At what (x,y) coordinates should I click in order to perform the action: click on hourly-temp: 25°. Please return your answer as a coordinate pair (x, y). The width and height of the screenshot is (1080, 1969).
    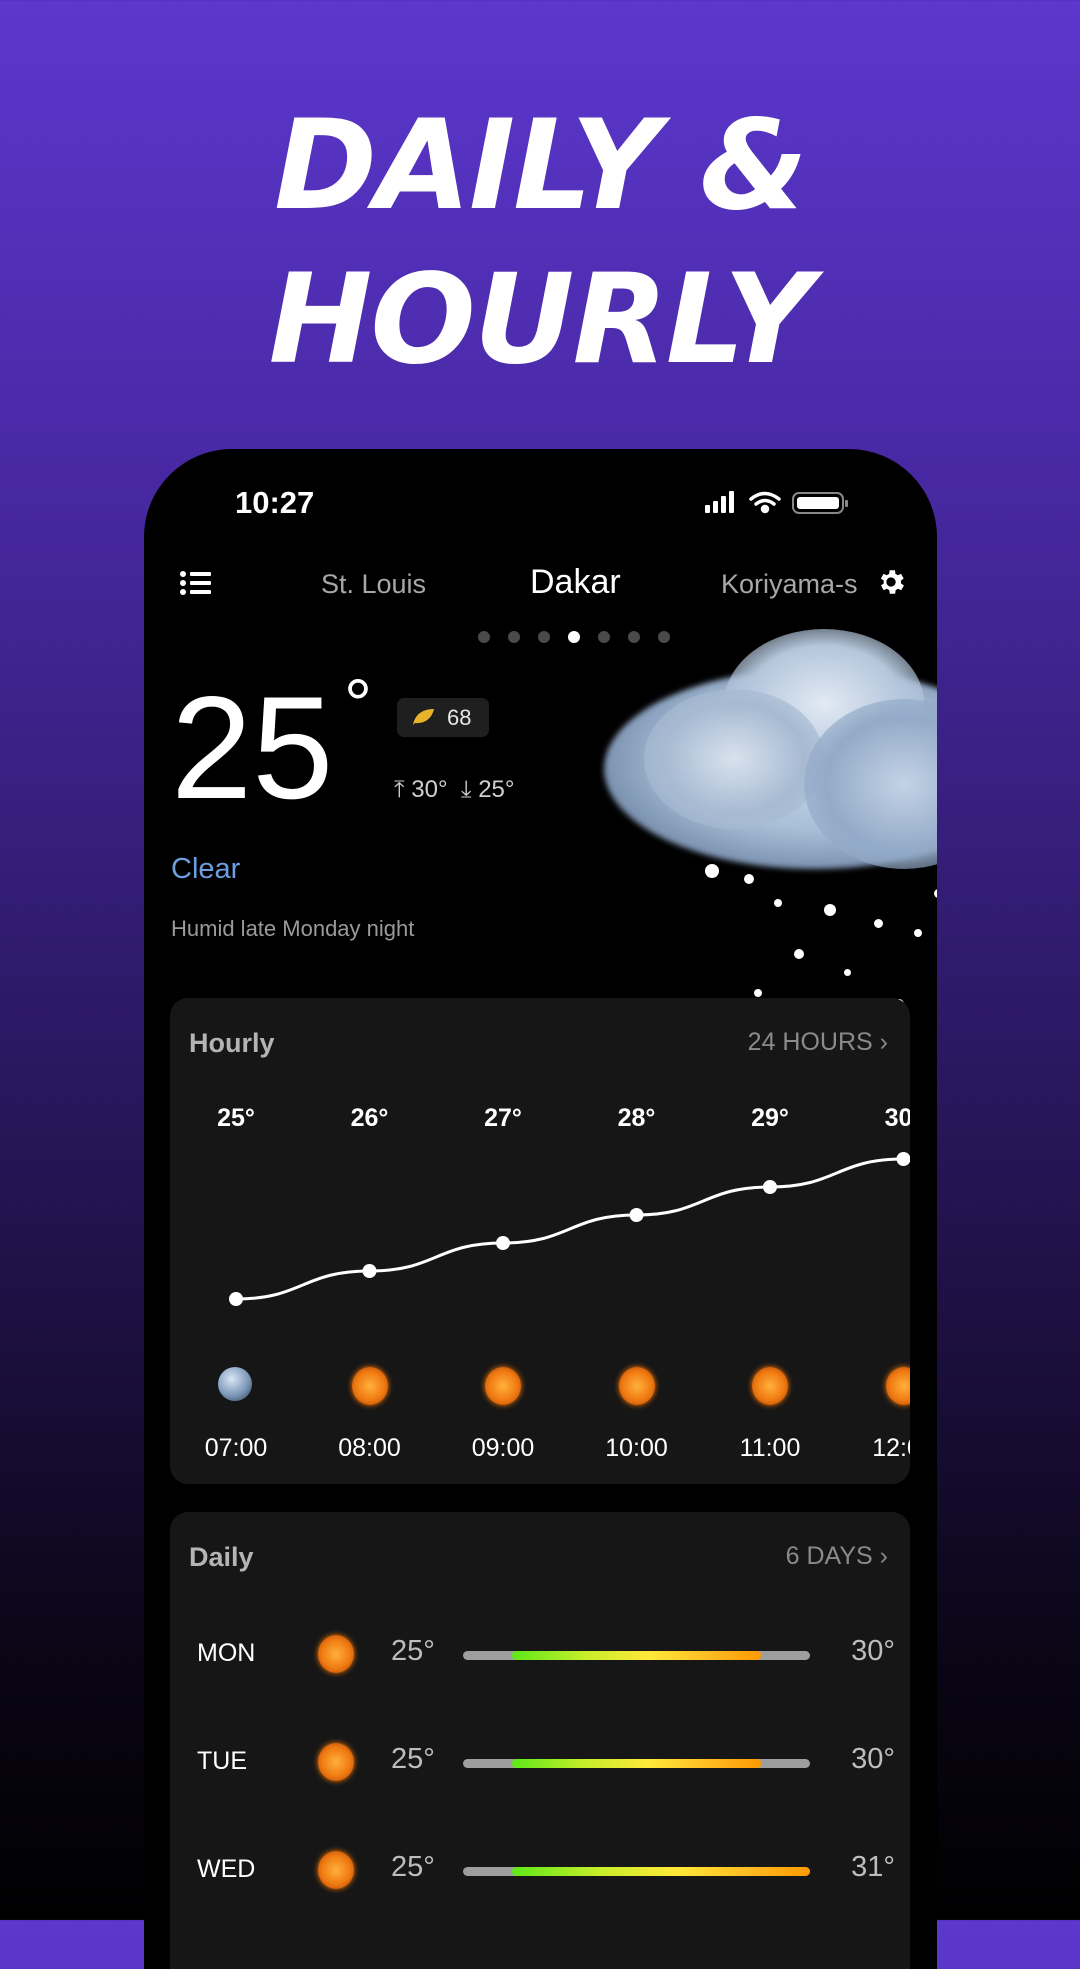
    Looking at the image, I should click on (236, 1118).